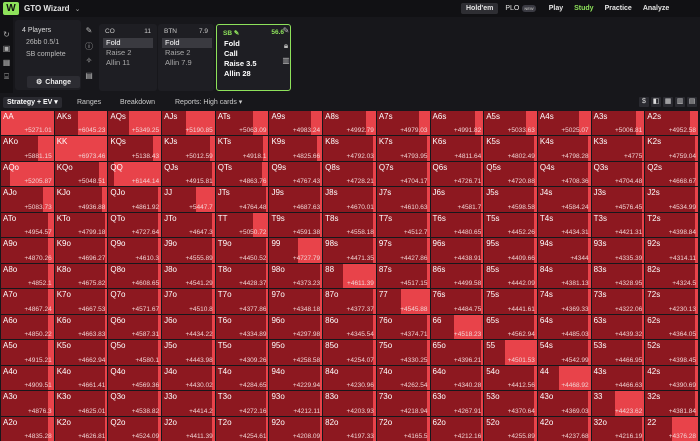 The width and height of the screenshot is (700, 441). I want to click on hand-cell: 42s +4390.69, so click(671, 378).